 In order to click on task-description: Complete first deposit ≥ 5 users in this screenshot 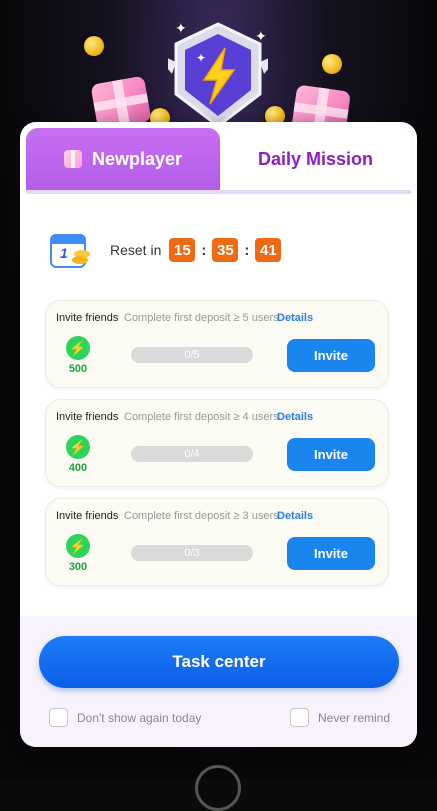, I will do `click(201, 318)`.